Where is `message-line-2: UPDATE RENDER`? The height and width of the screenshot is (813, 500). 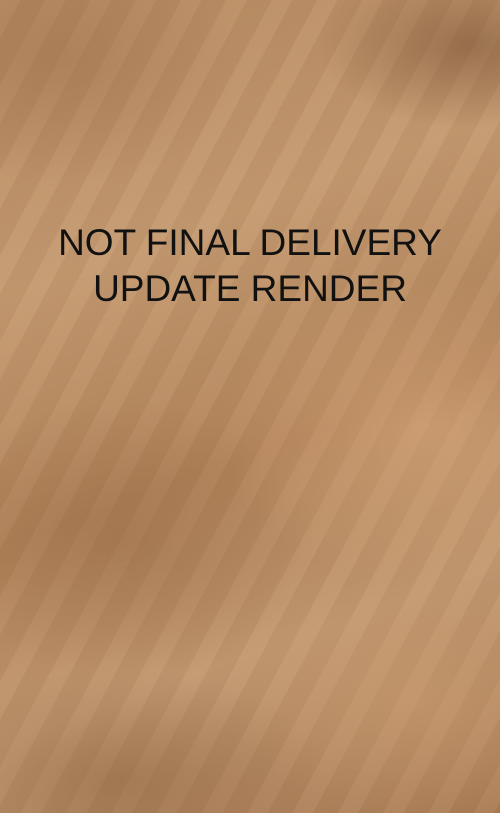 message-line-2: UPDATE RENDER is located at coordinates (250, 288).